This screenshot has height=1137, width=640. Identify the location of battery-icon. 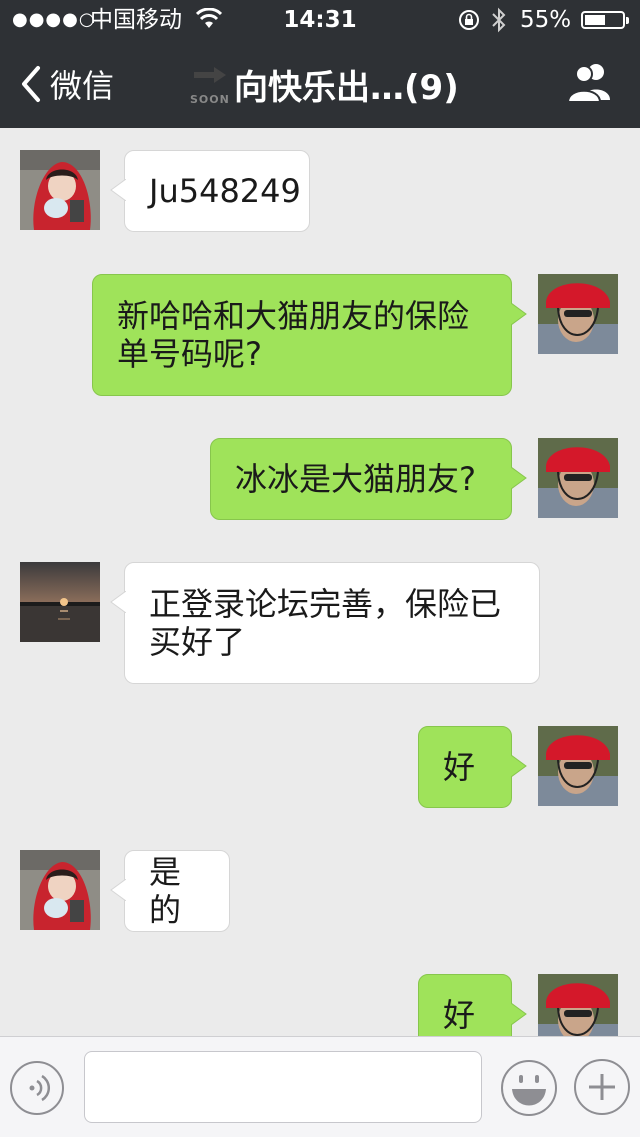
(605, 20).